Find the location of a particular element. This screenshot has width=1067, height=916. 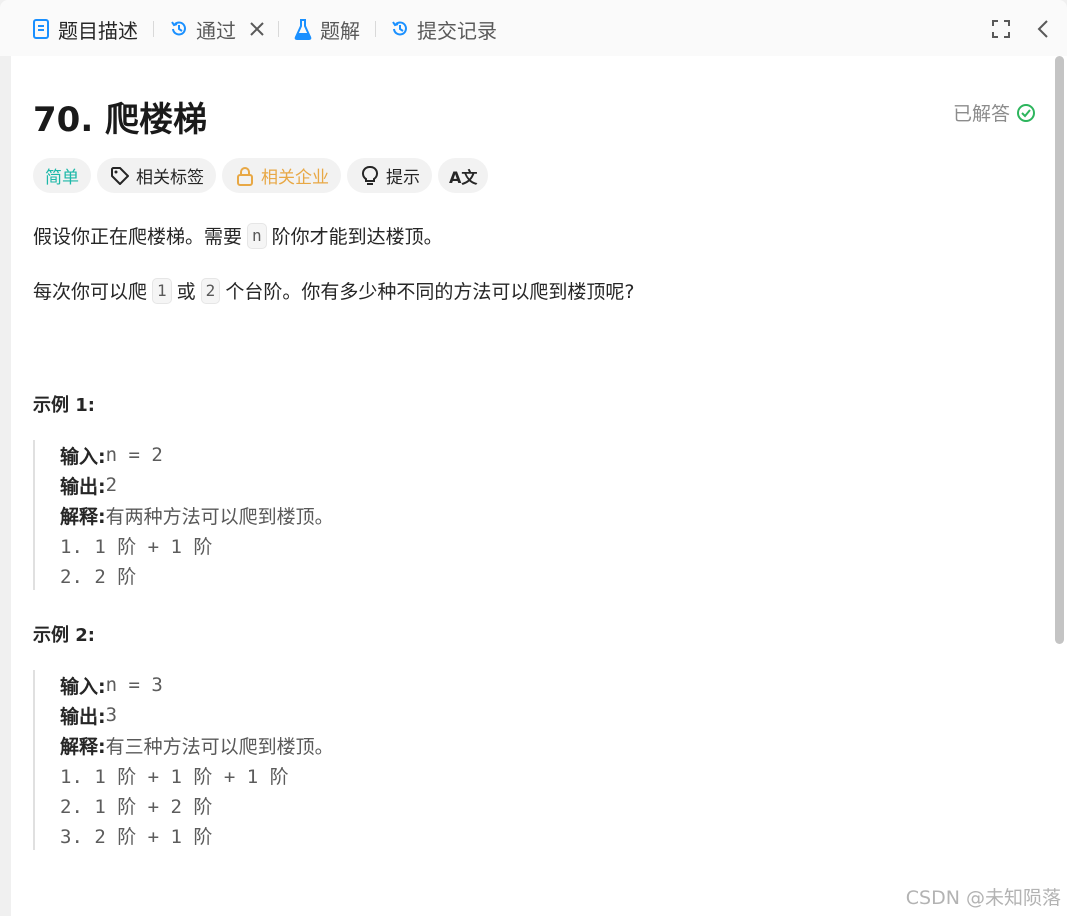

lightbulb-icon is located at coordinates (370, 176).